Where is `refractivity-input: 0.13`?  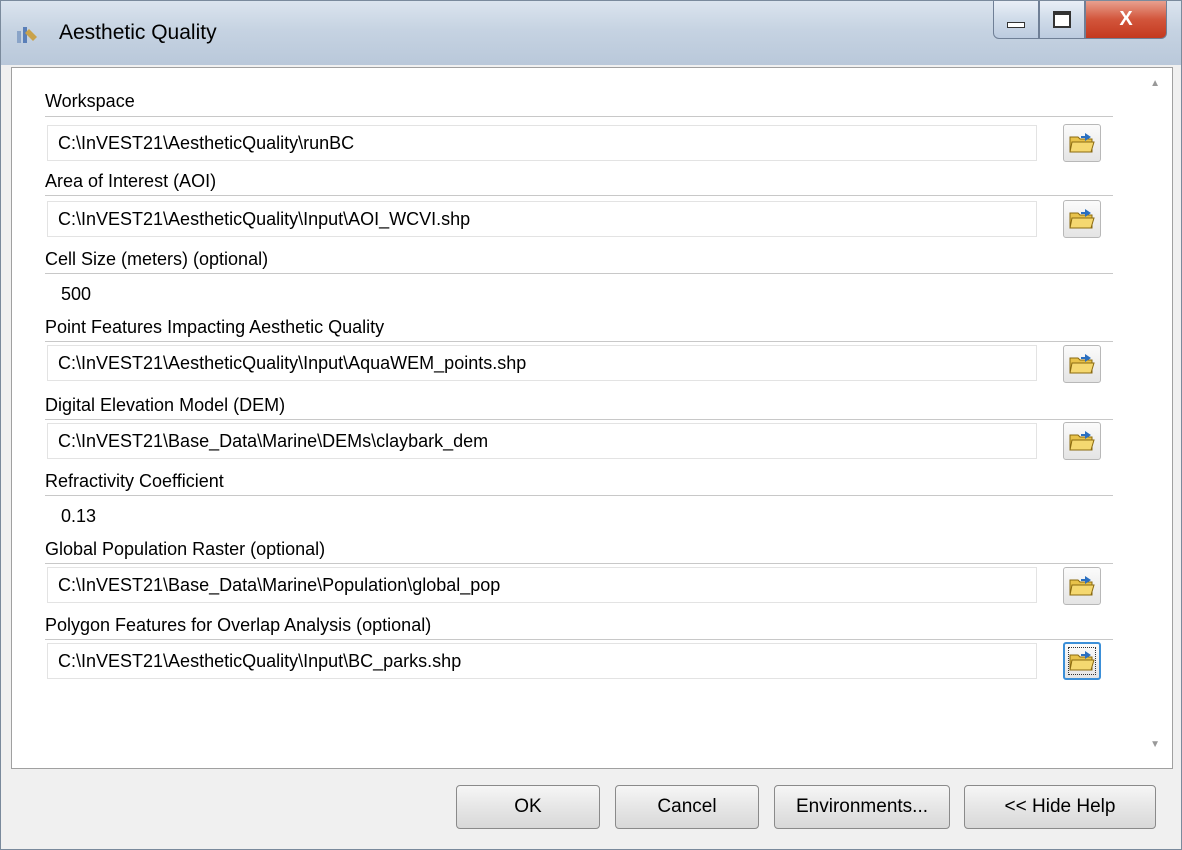 refractivity-input: 0.13 is located at coordinates (580, 517).